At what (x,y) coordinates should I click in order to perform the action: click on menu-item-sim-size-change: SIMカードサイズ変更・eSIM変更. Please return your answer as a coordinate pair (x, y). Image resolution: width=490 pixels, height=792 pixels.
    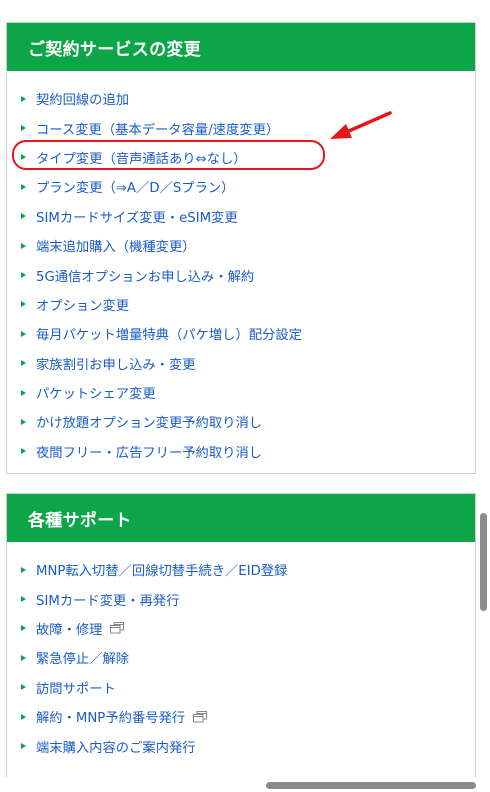
    Looking at the image, I should click on (241, 216).